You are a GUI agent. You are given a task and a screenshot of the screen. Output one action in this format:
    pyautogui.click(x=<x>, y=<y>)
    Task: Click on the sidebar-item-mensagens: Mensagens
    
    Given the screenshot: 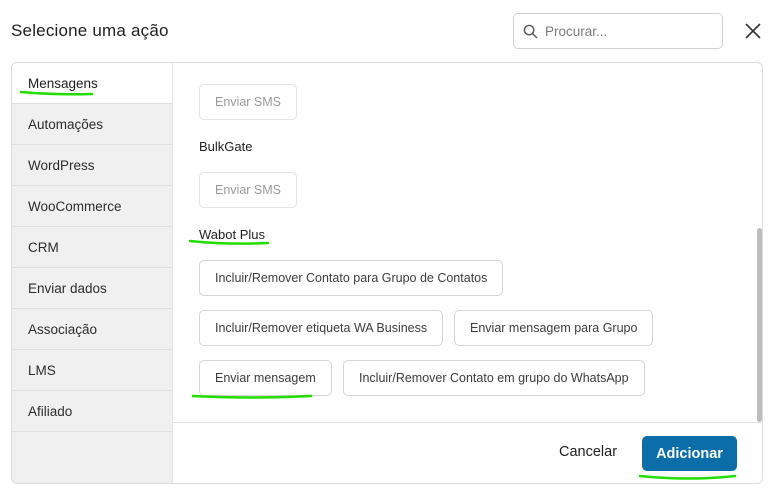 What is the action you would take?
    pyautogui.click(x=92, y=83)
    